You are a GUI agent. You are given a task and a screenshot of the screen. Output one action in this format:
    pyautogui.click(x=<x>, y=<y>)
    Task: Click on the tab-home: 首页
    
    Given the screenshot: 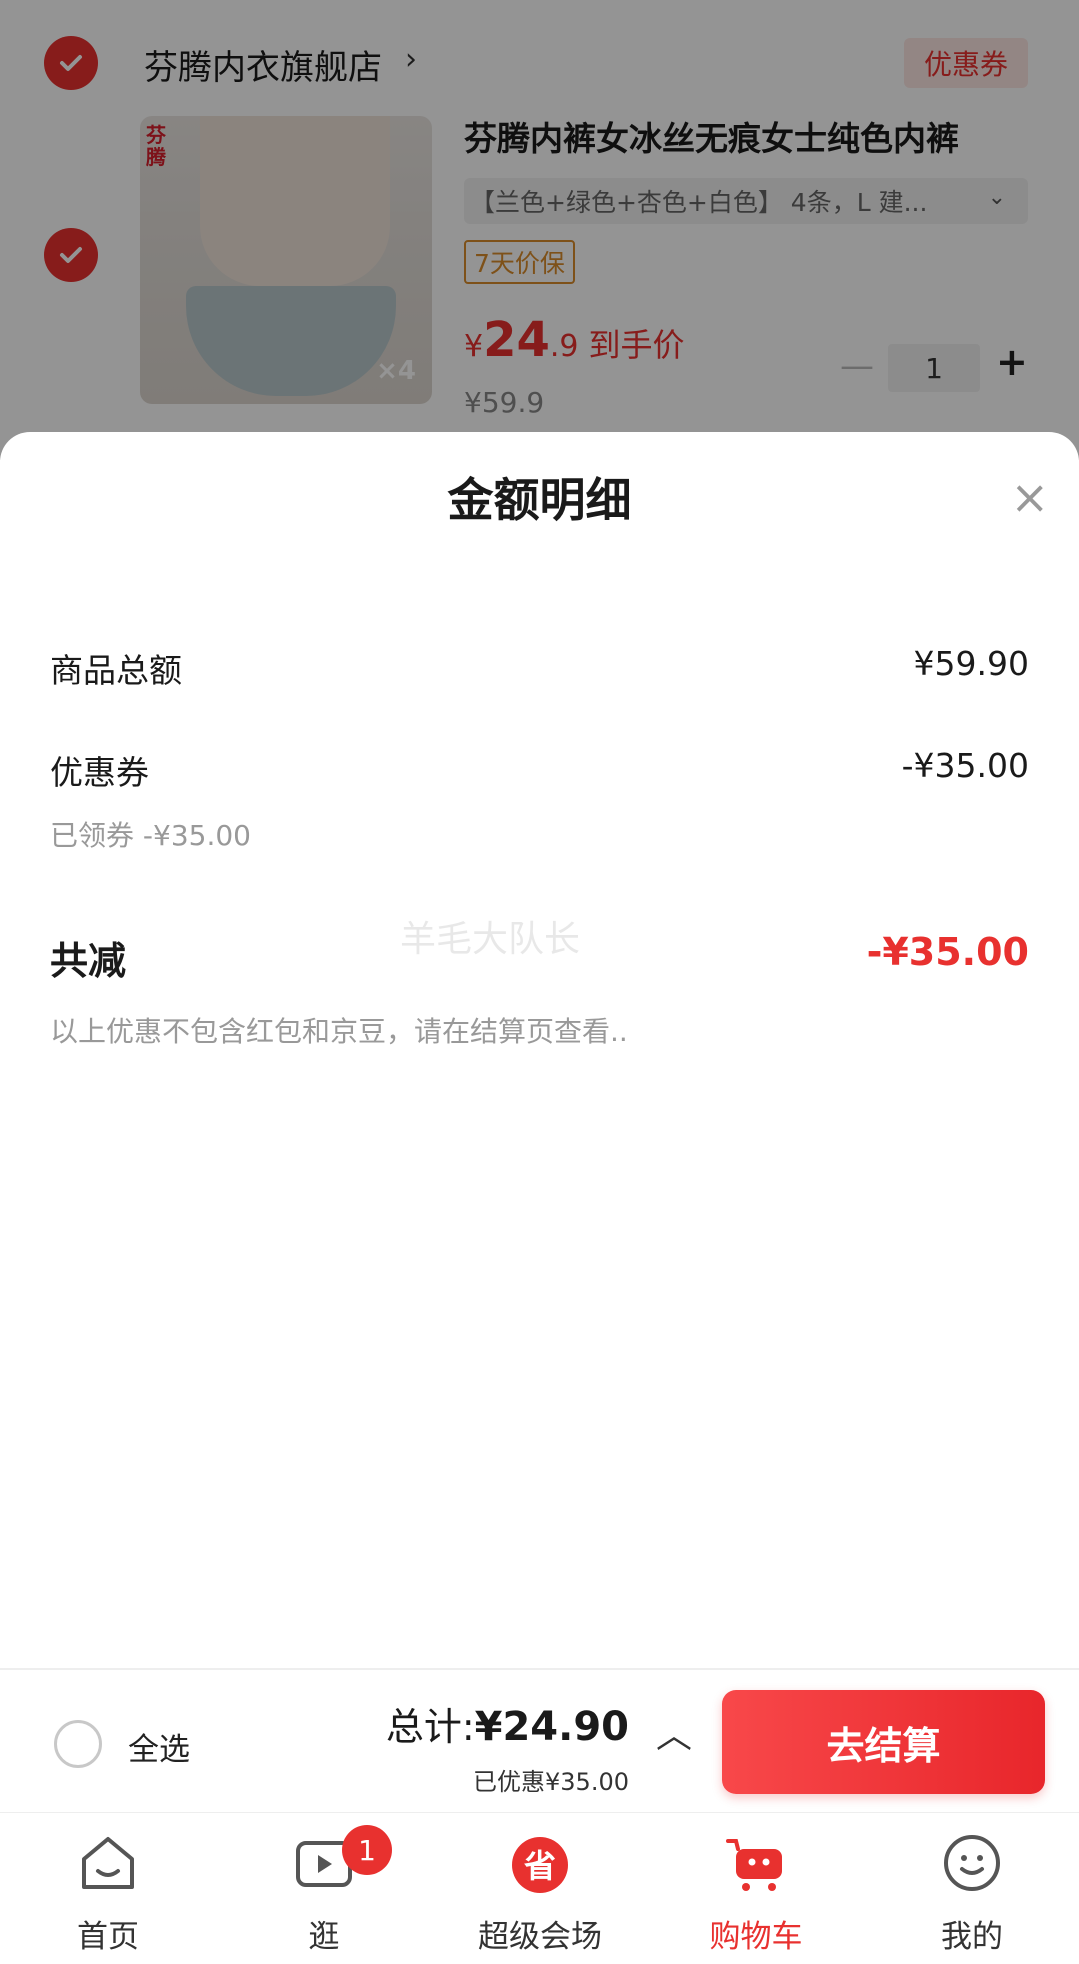 What is the action you would take?
    pyautogui.click(x=108, y=1888)
    